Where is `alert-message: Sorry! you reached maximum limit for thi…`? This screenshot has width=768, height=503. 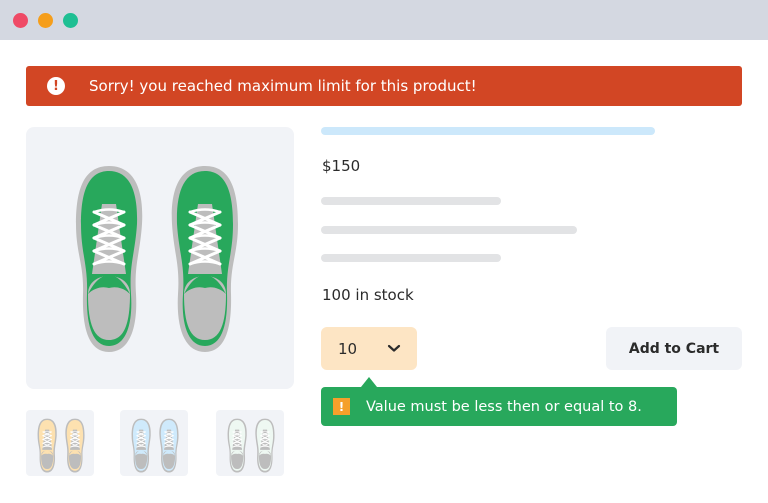
alert-message: Sorry! you reached maximum limit for thi… is located at coordinates (283, 86).